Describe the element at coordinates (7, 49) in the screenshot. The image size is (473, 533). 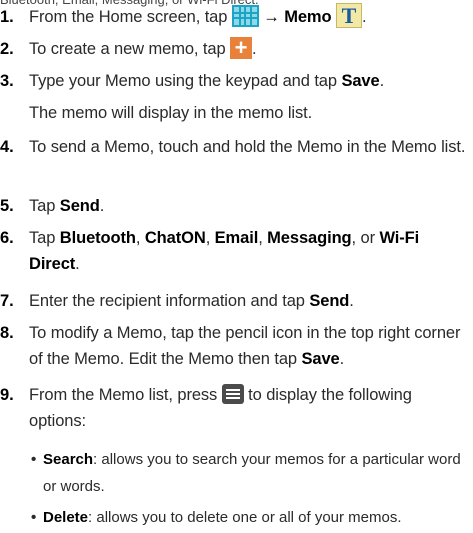
I see `step-number: 2.` at that location.